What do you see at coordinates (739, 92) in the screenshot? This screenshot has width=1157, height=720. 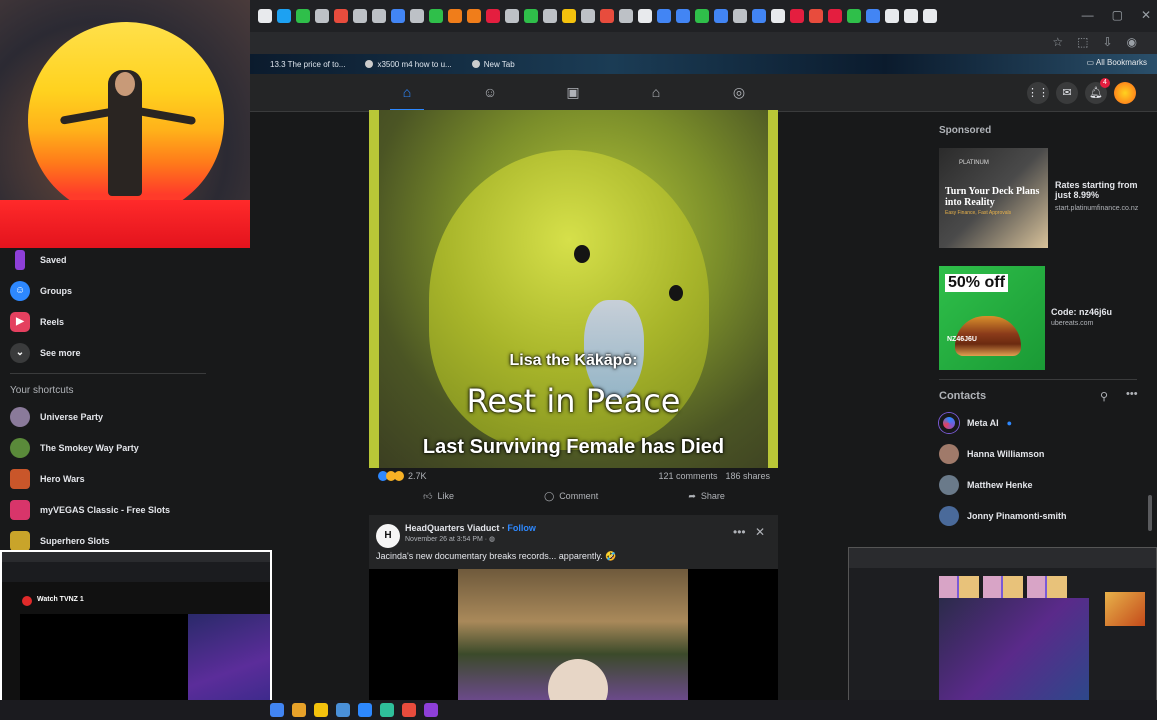 I see `gaming-icon: ◎` at bounding box center [739, 92].